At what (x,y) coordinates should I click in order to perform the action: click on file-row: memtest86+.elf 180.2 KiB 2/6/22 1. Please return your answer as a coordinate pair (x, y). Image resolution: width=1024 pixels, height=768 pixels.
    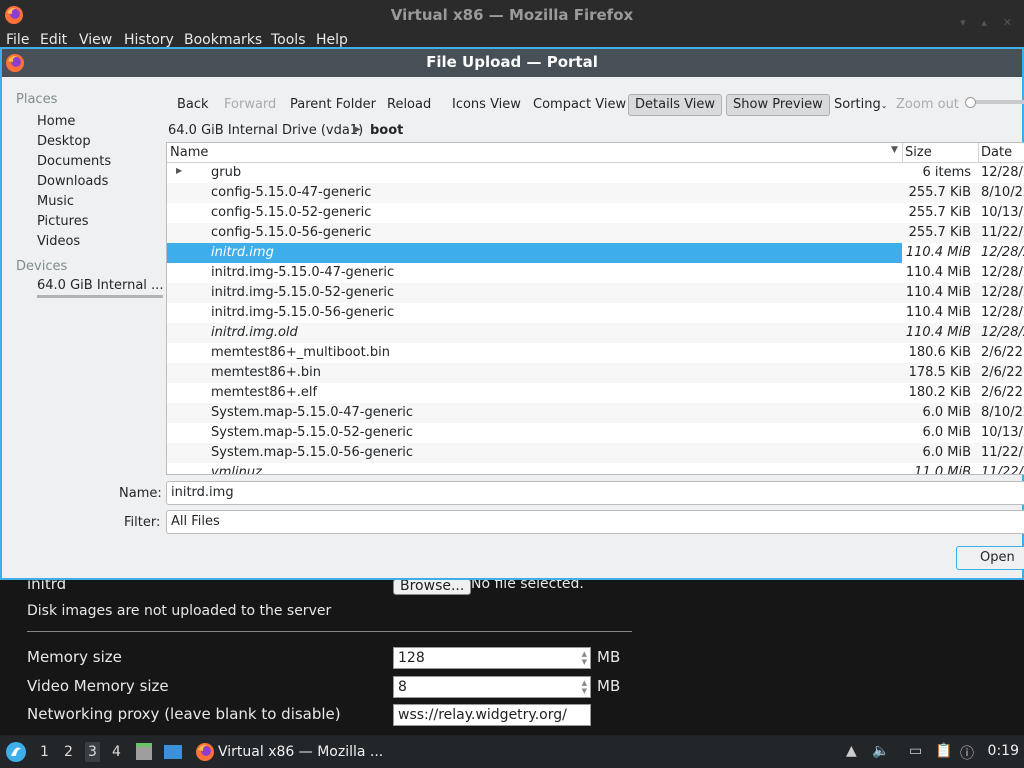
    Looking at the image, I should click on (595, 393).